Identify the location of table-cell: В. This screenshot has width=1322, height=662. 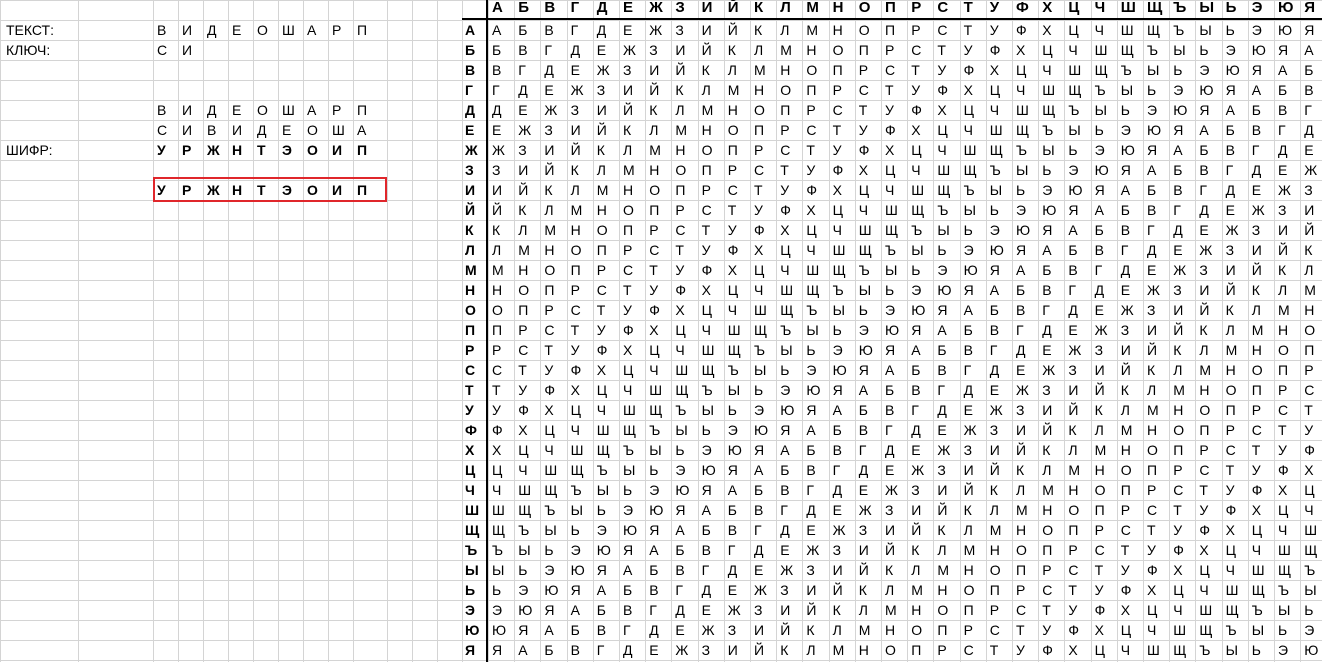
(1308, 90).